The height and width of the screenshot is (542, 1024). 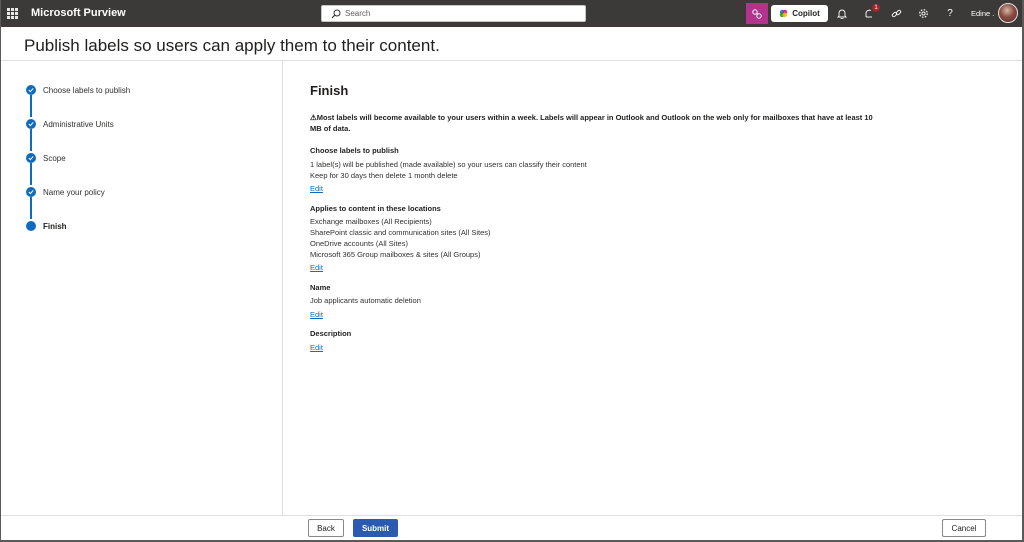 I want to click on link-icon, so click(x=896, y=13).